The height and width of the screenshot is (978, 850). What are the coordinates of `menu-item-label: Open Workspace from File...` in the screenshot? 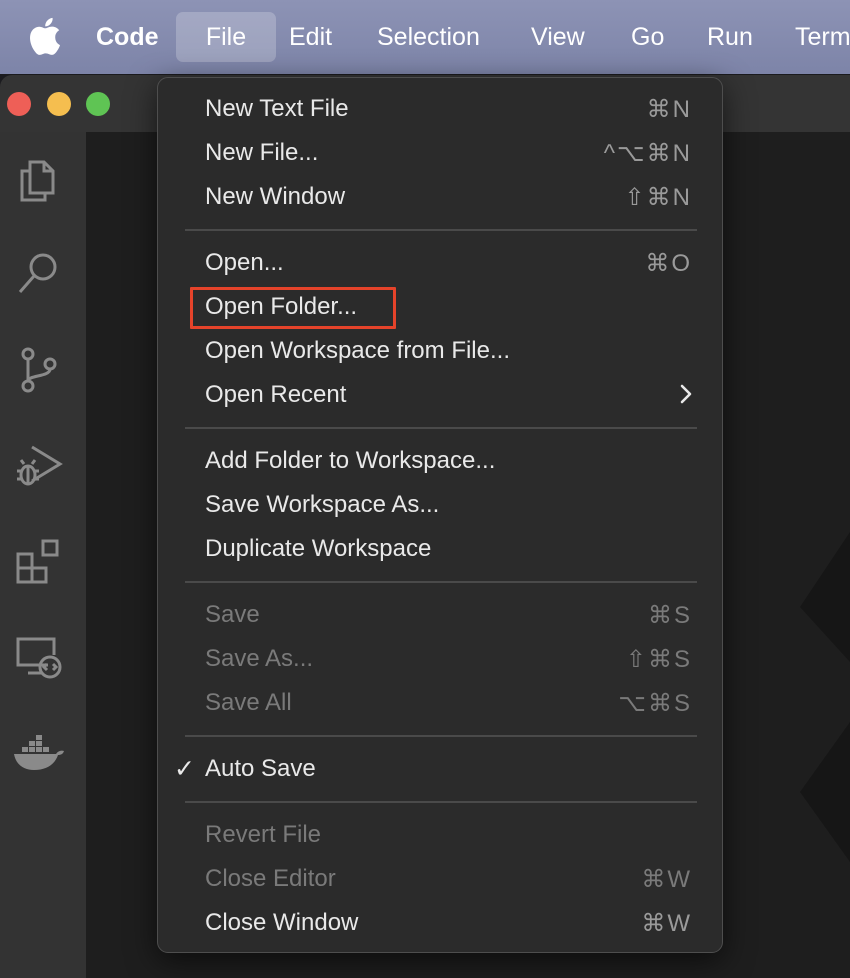 It's located at (357, 350).